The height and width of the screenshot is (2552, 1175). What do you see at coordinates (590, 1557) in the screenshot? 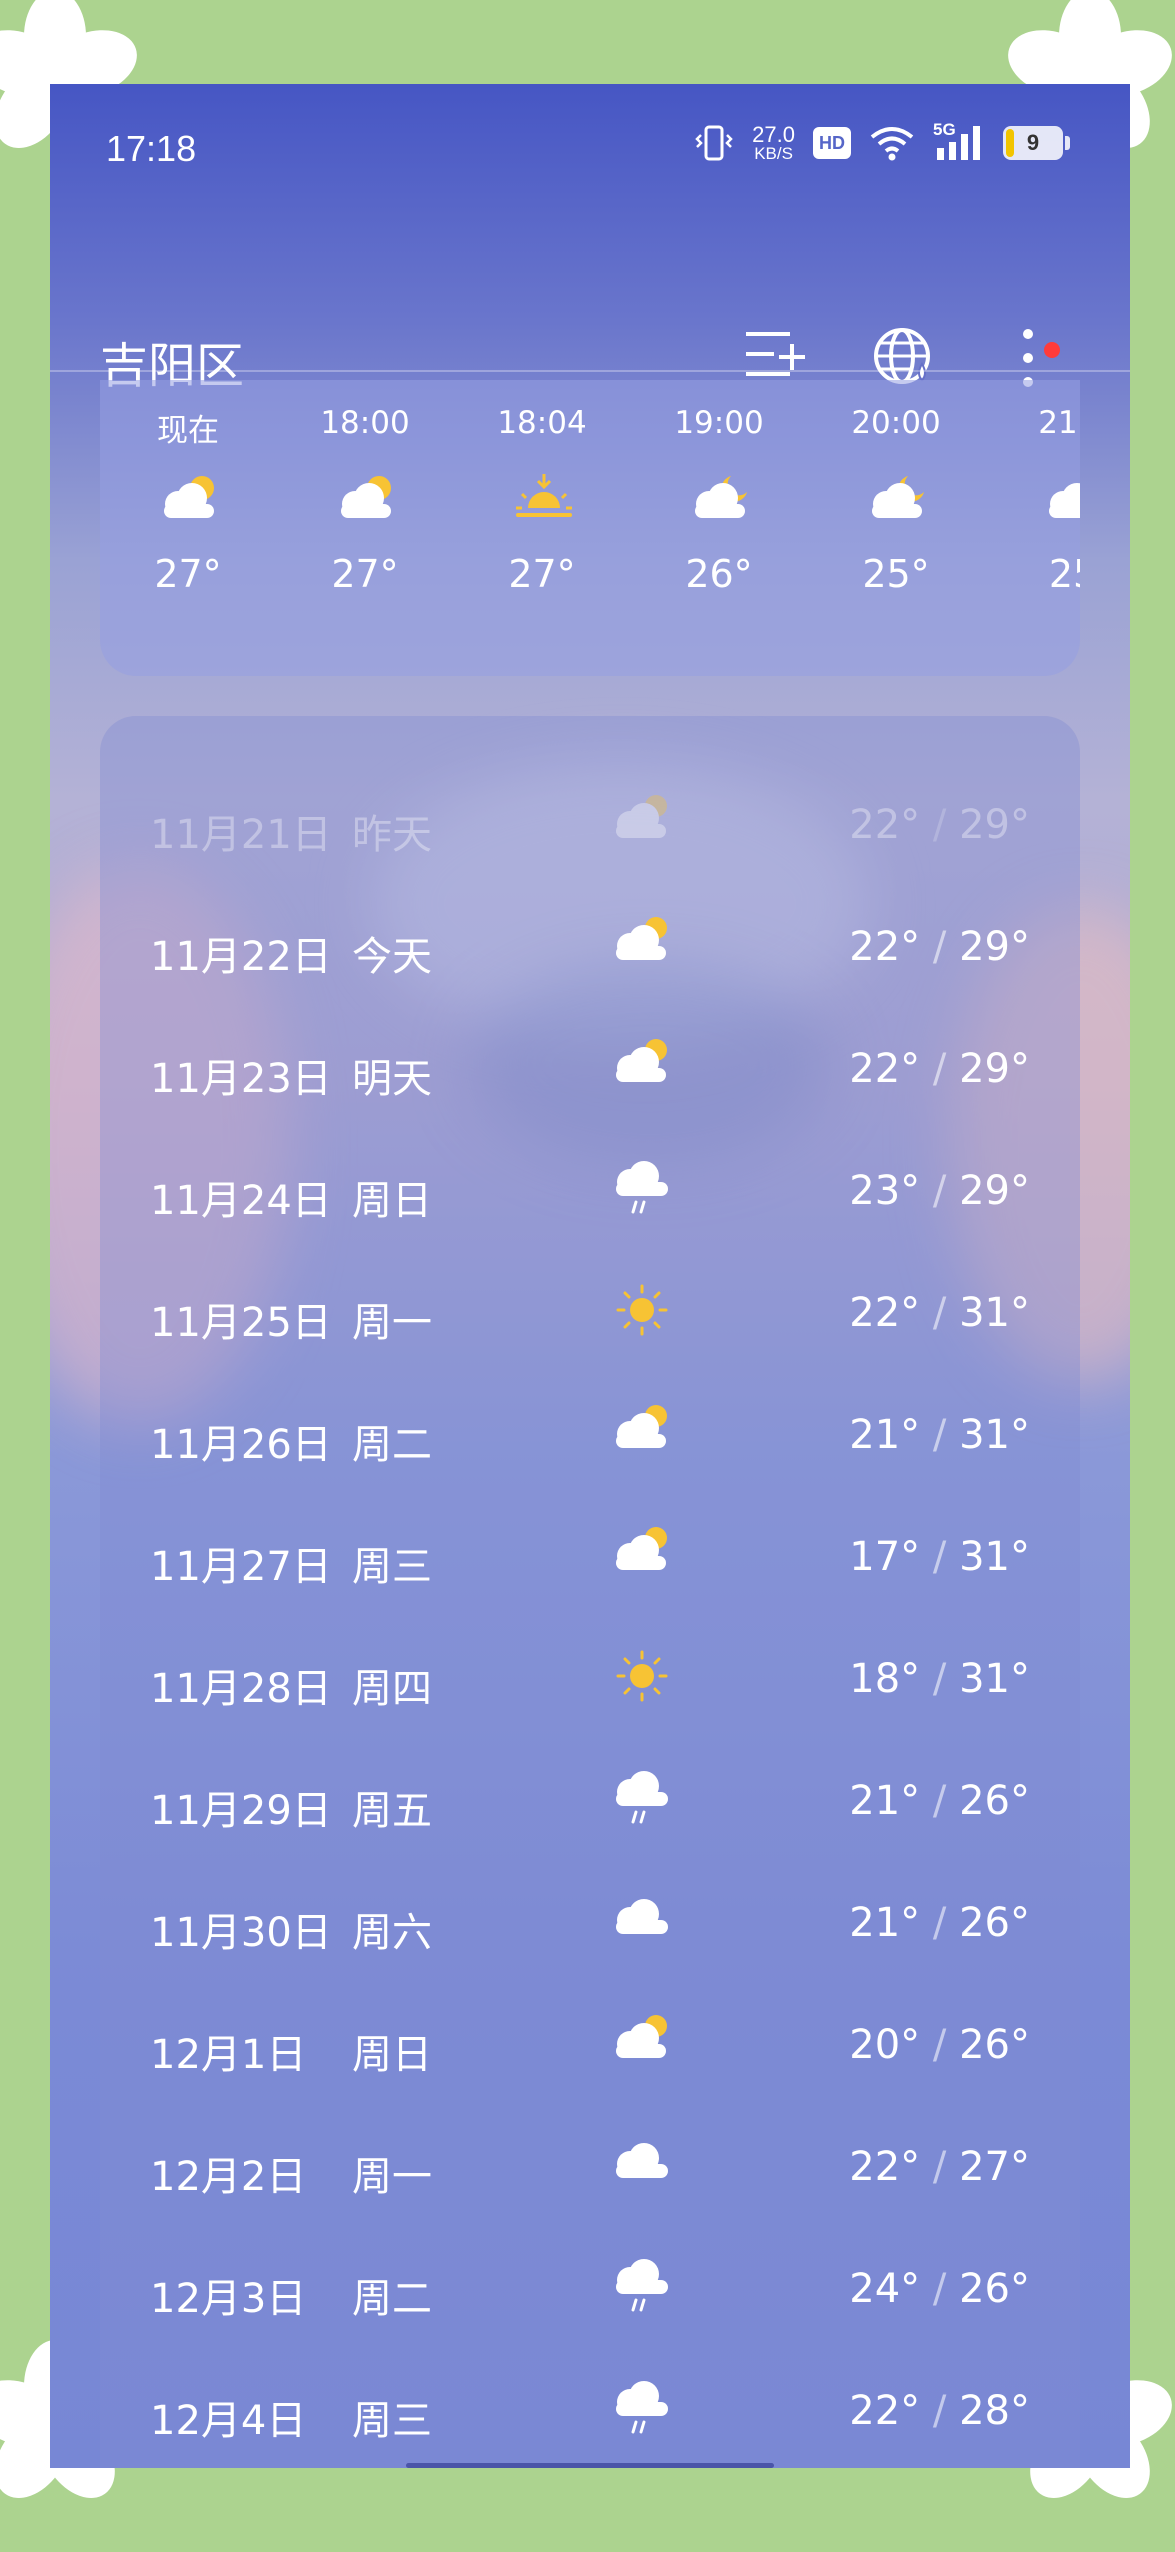
I see `daily-row: 11月27日 周三 17° / 31°` at bounding box center [590, 1557].